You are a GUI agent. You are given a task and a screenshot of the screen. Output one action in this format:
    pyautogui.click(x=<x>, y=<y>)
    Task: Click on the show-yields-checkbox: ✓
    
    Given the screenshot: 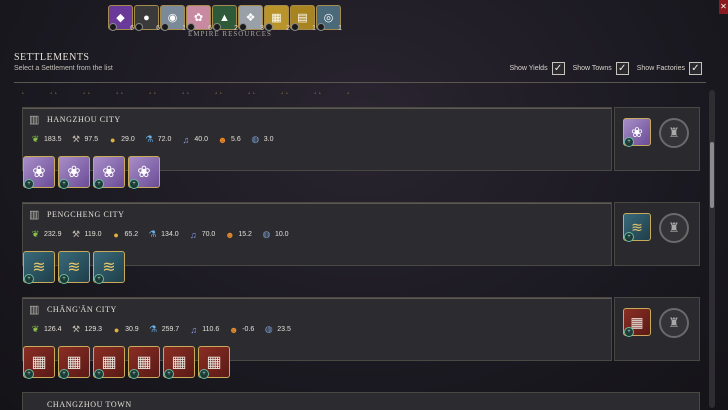 What is the action you would take?
    pyautogui.click(x=558, y=68)
    